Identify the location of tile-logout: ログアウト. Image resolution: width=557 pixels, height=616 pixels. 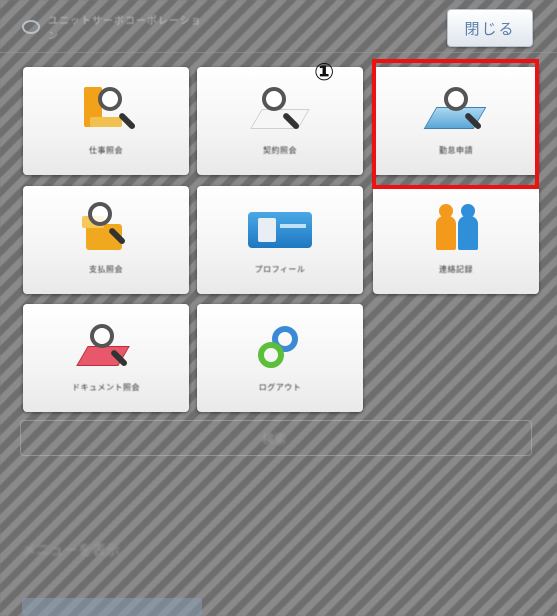
(280, 358).